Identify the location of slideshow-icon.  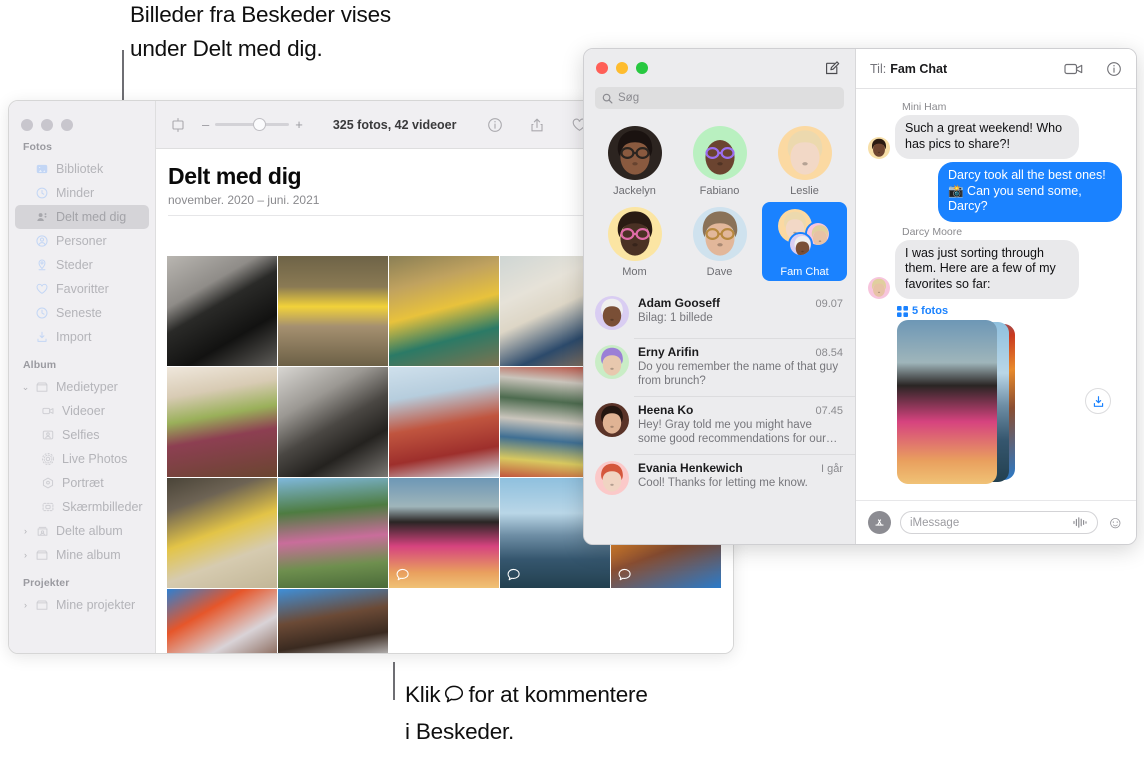
(178, 125).